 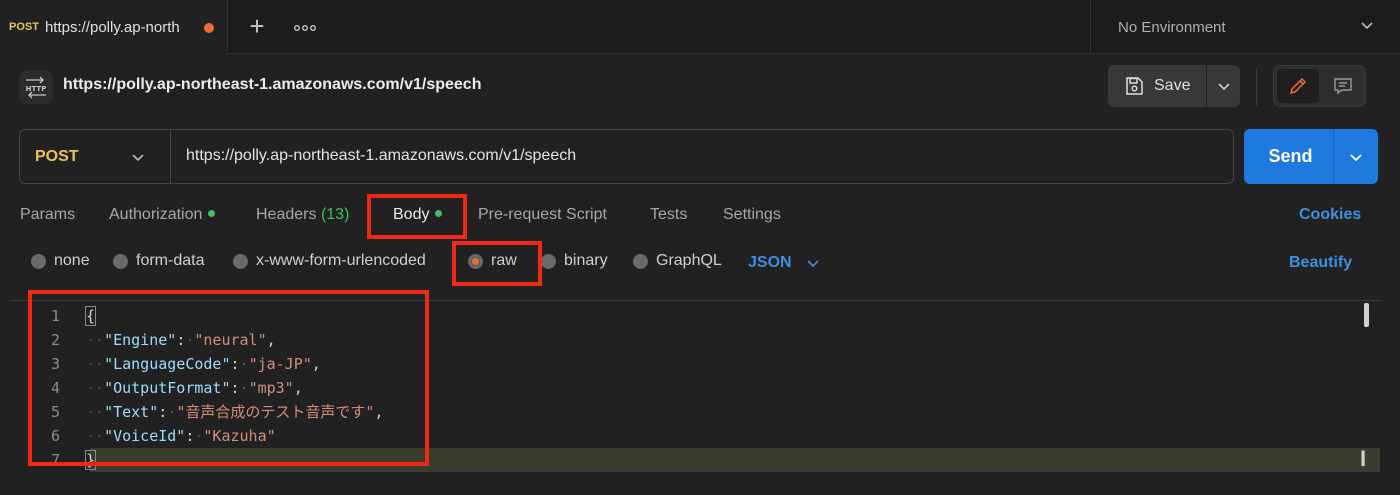 What do you see at coordinates (170, 260) in the screenshot?
I see `radio-form-data-label: form-data` at bounding box center [170, 260].